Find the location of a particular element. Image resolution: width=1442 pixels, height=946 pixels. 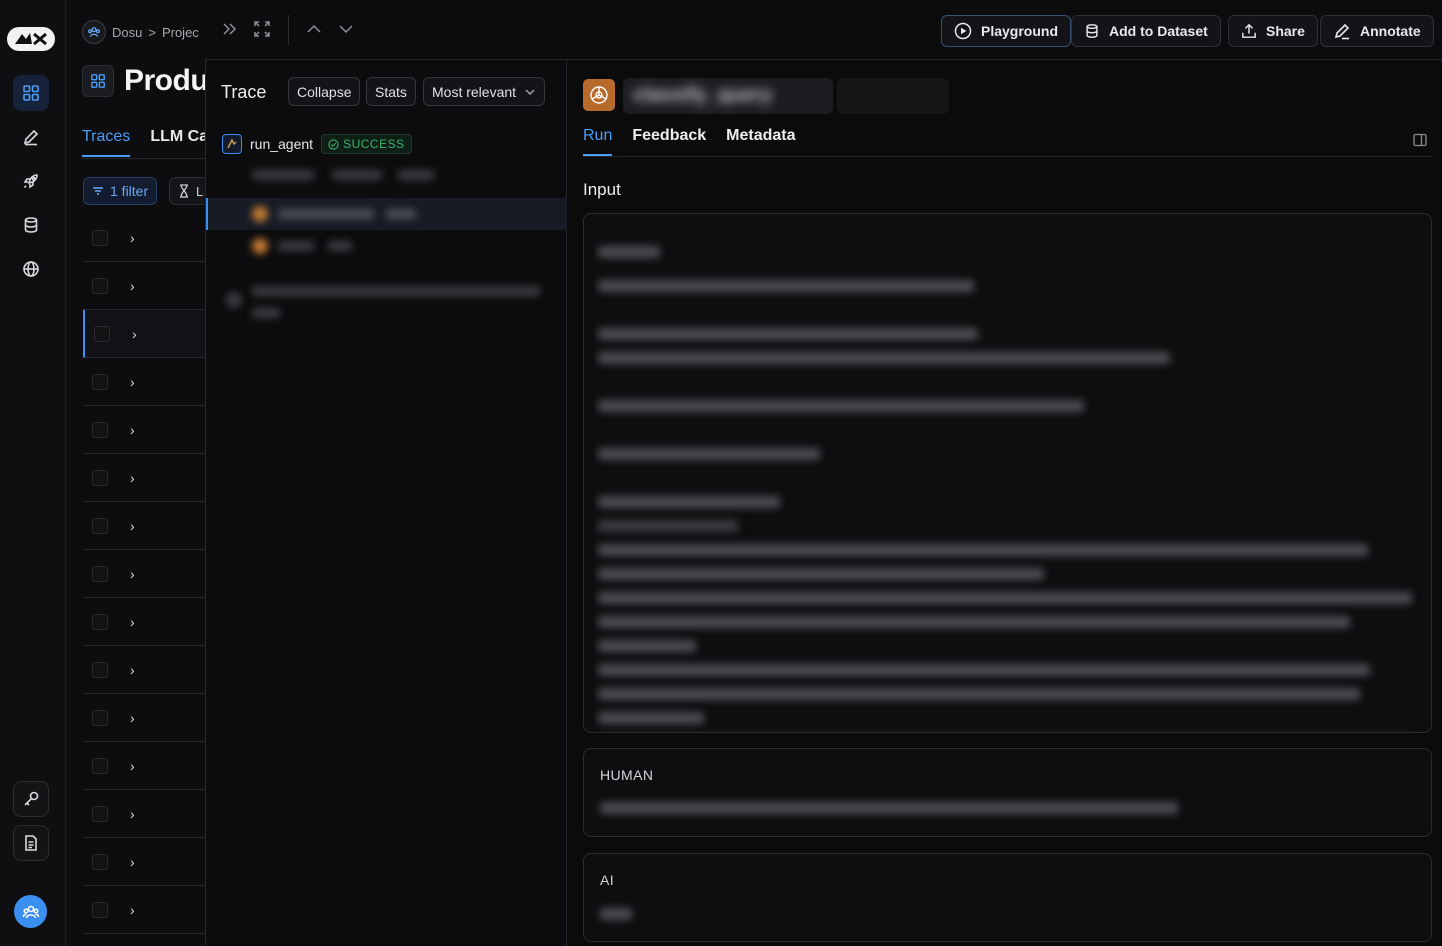

parrot-chain-logo-icon is located at coordinates (31, 39).